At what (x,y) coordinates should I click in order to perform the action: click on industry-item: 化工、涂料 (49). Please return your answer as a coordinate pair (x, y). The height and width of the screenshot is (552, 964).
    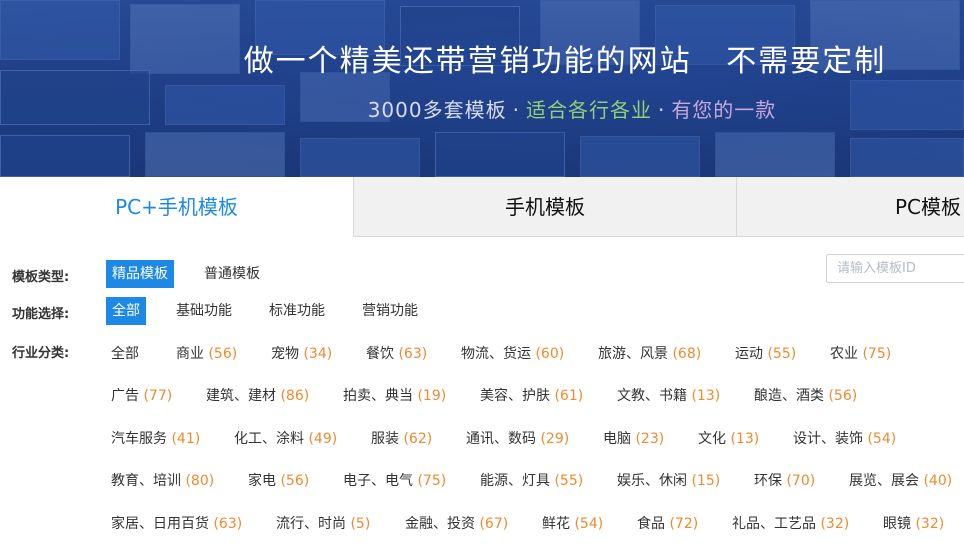
    Looking at the image, I should click on (285, 439).